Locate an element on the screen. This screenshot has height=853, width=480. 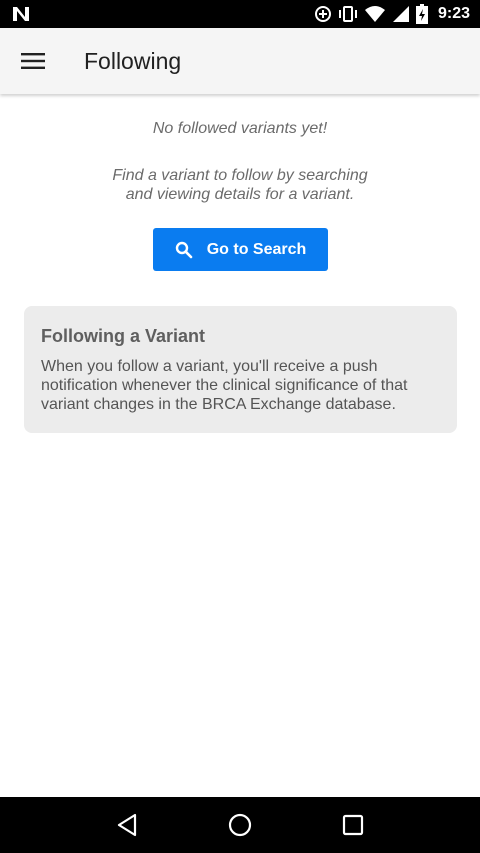
nav-bar is located at coordinates (240, 825).